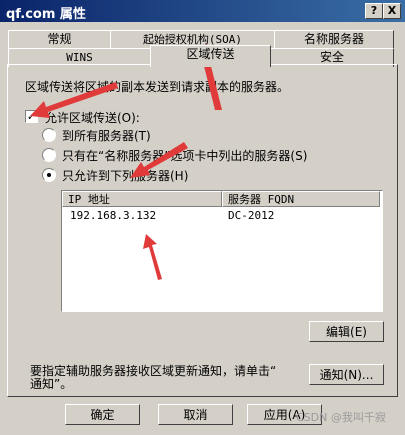 The width and height of the screenshot is (405, 435). I want to click on column-header-ip: IP 地址, so click(142, 199).